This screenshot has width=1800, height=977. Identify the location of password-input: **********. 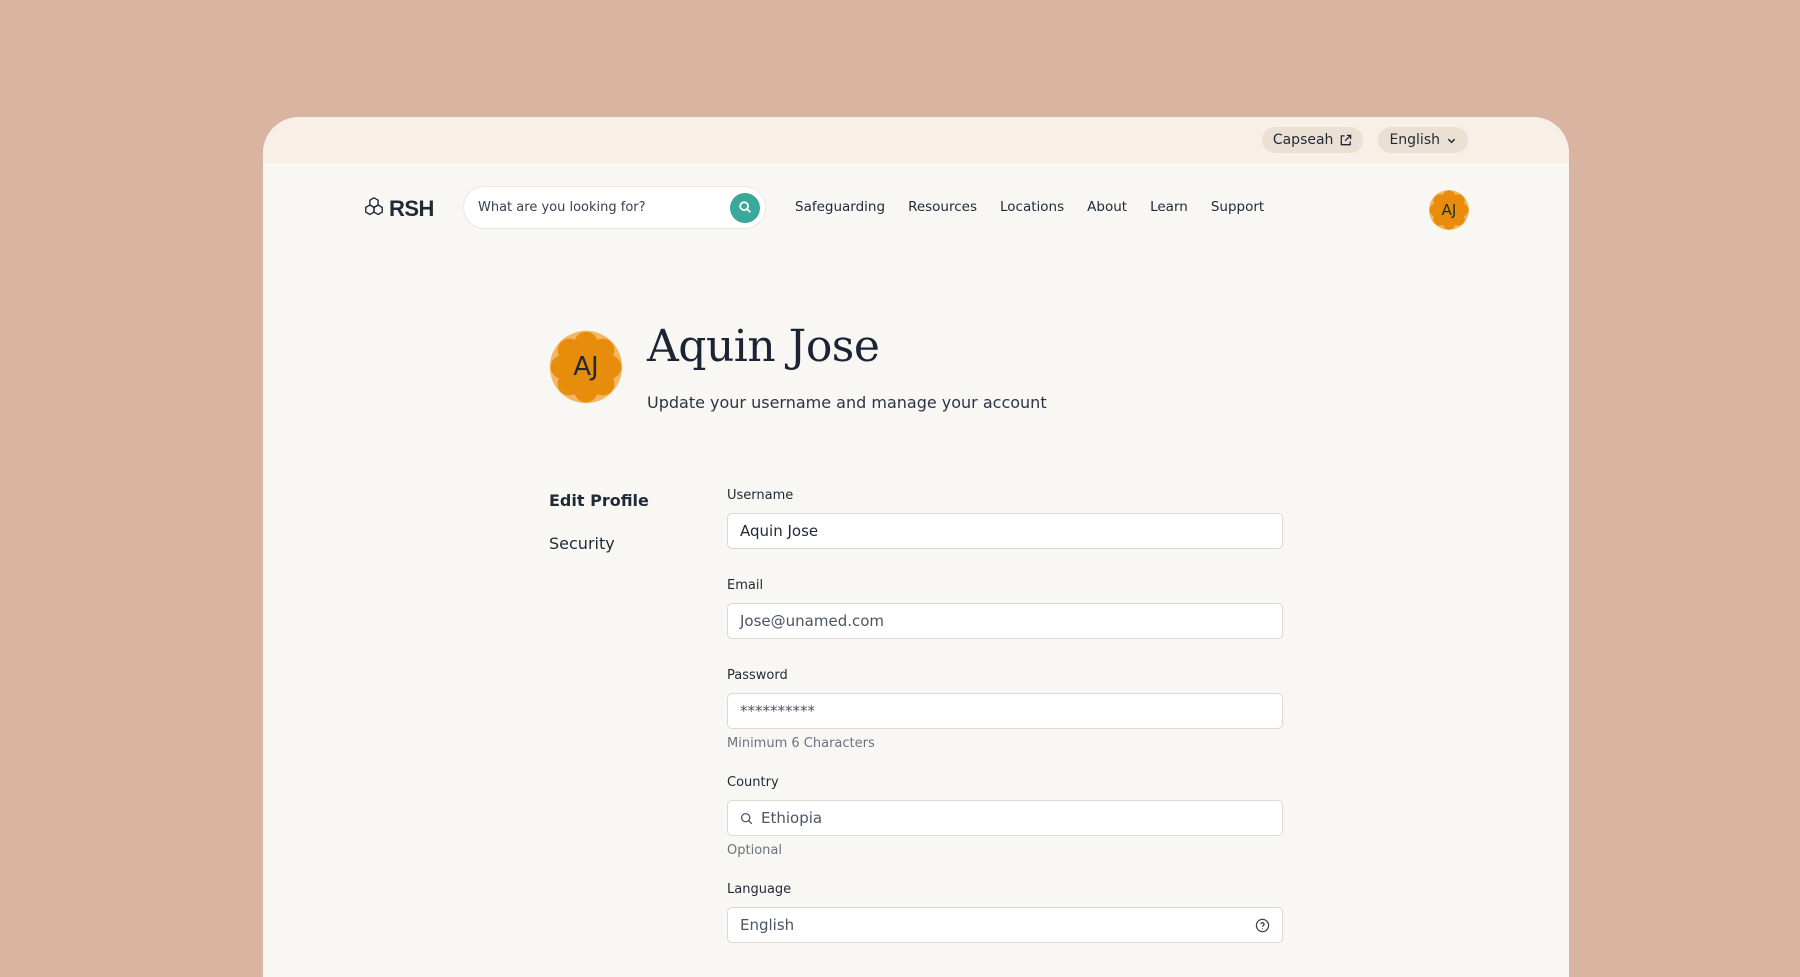
(1005, 711).